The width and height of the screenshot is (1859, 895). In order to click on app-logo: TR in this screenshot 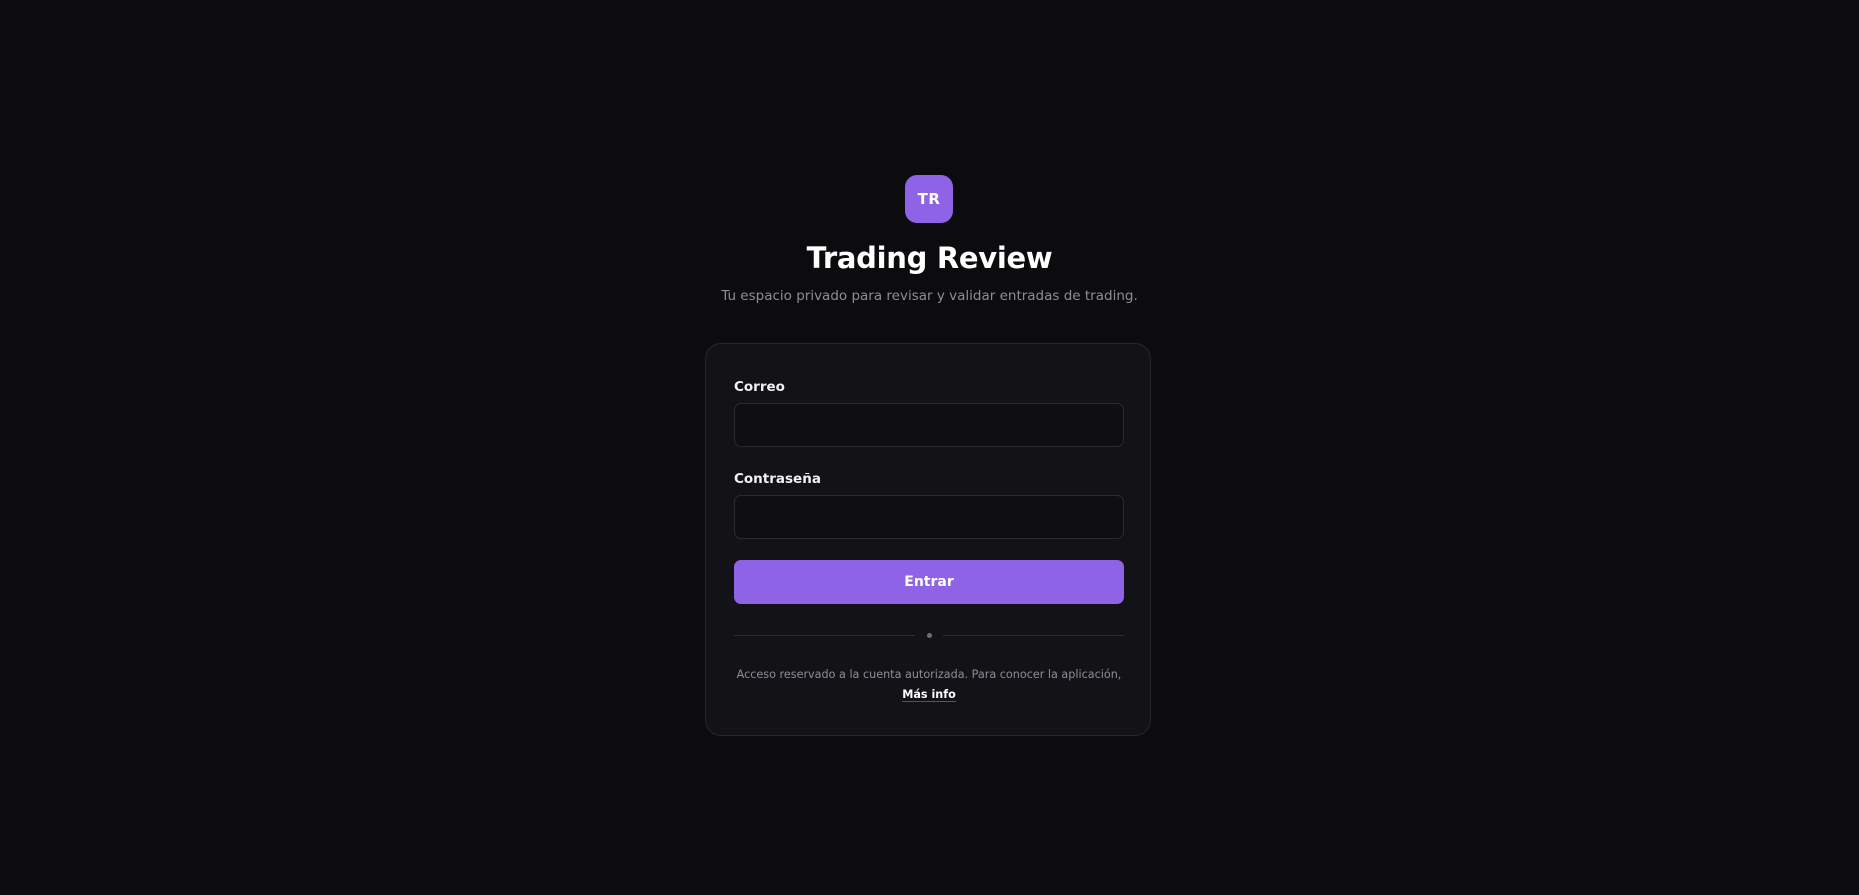, I will do `click(929, 199)`.